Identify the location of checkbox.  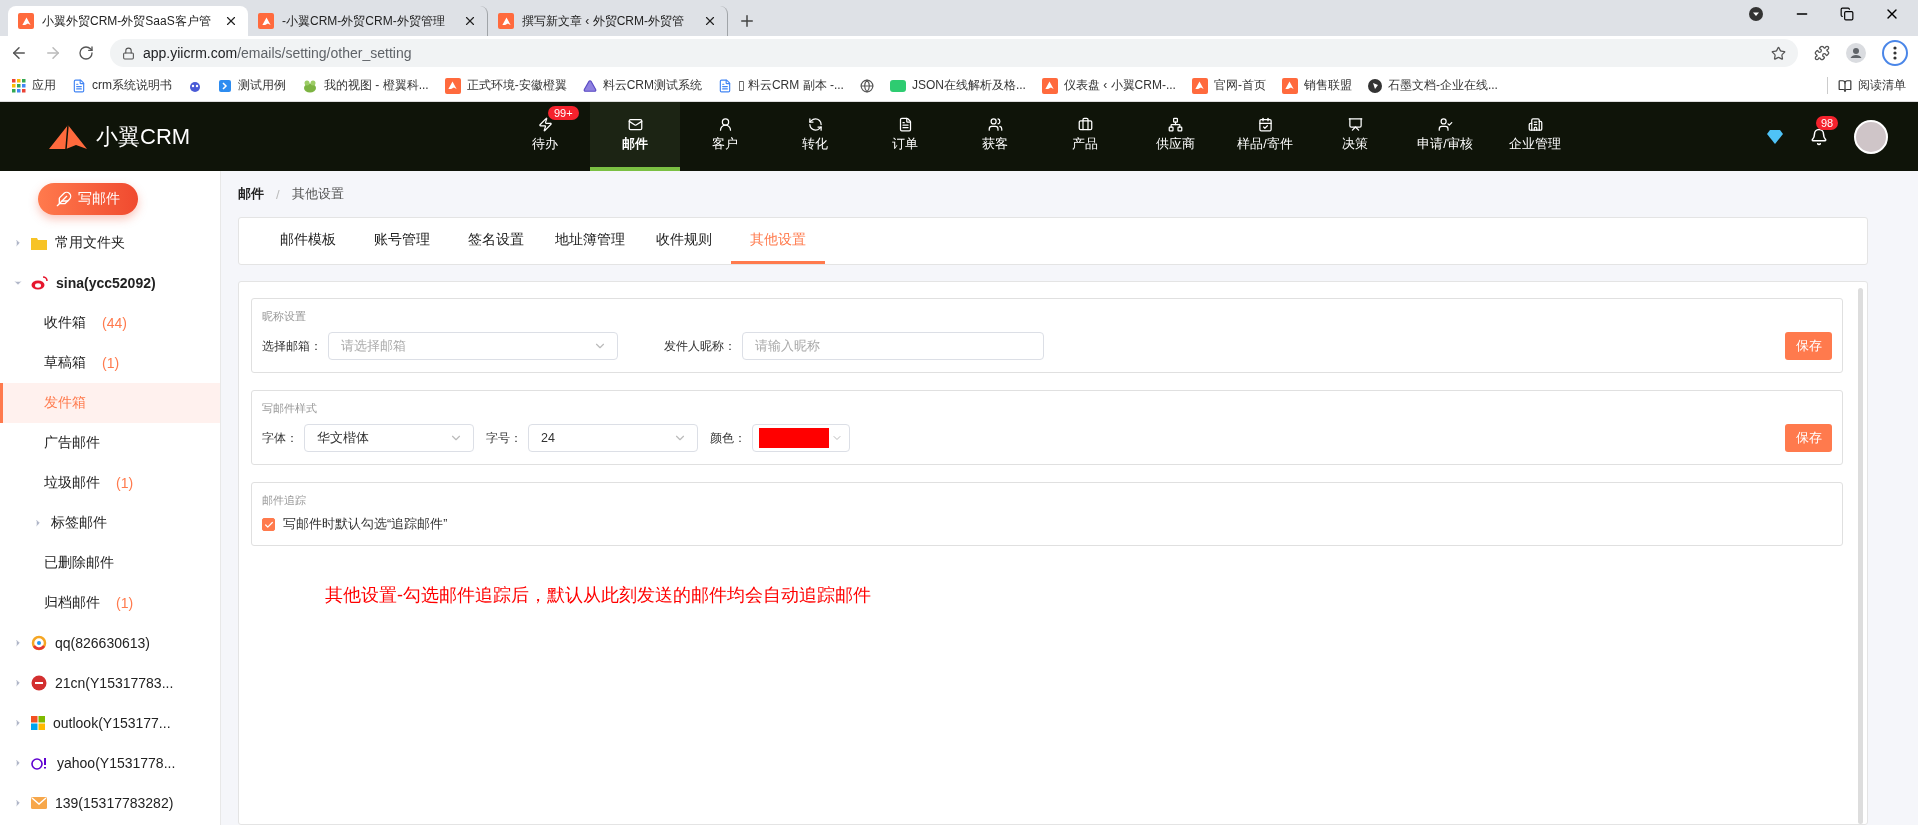
(268, 524).